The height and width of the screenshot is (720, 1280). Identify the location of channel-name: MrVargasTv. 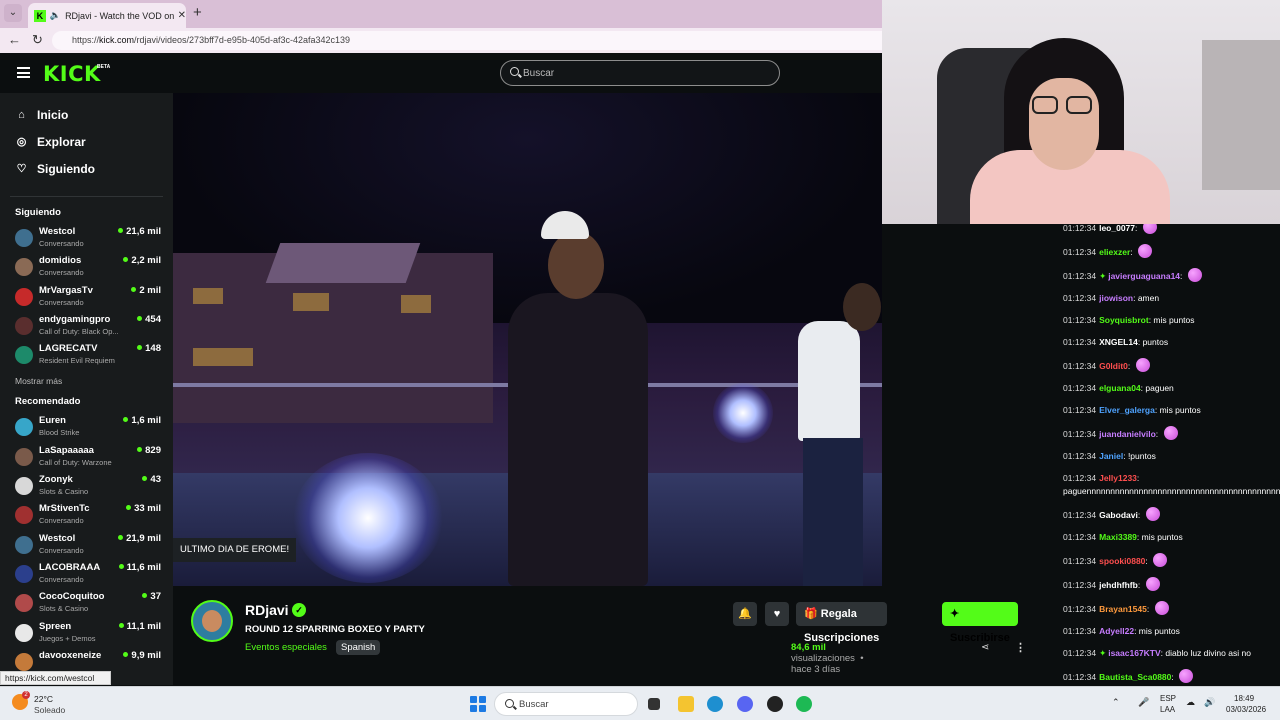
(66, 290).